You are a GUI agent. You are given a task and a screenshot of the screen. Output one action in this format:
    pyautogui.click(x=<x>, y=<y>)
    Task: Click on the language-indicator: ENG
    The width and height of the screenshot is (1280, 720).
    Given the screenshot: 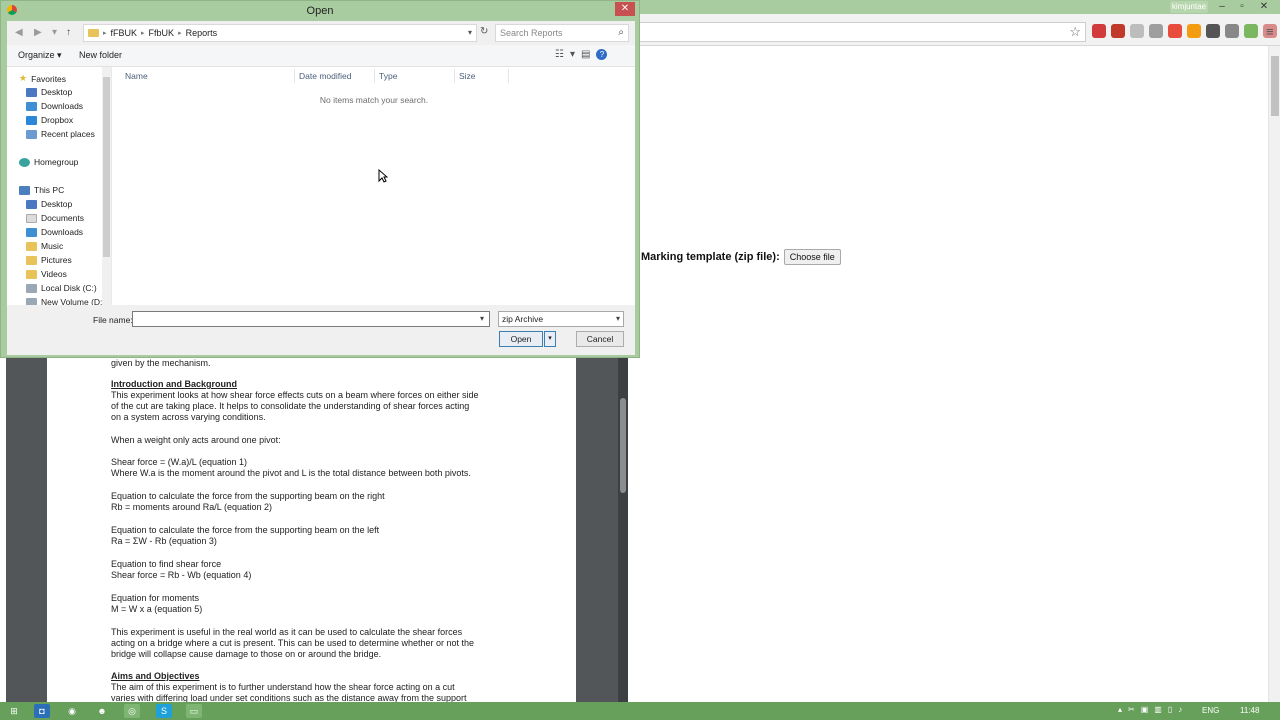 What is the action you would take?
    pyautogui.click(x=1210, y=710)
    